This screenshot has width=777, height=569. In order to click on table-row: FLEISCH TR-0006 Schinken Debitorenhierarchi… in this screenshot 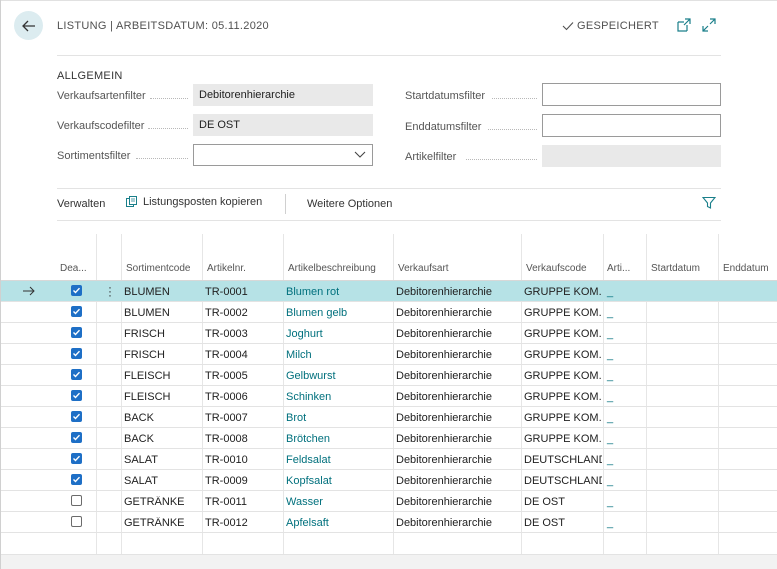, I will do `click(388, 396)`.